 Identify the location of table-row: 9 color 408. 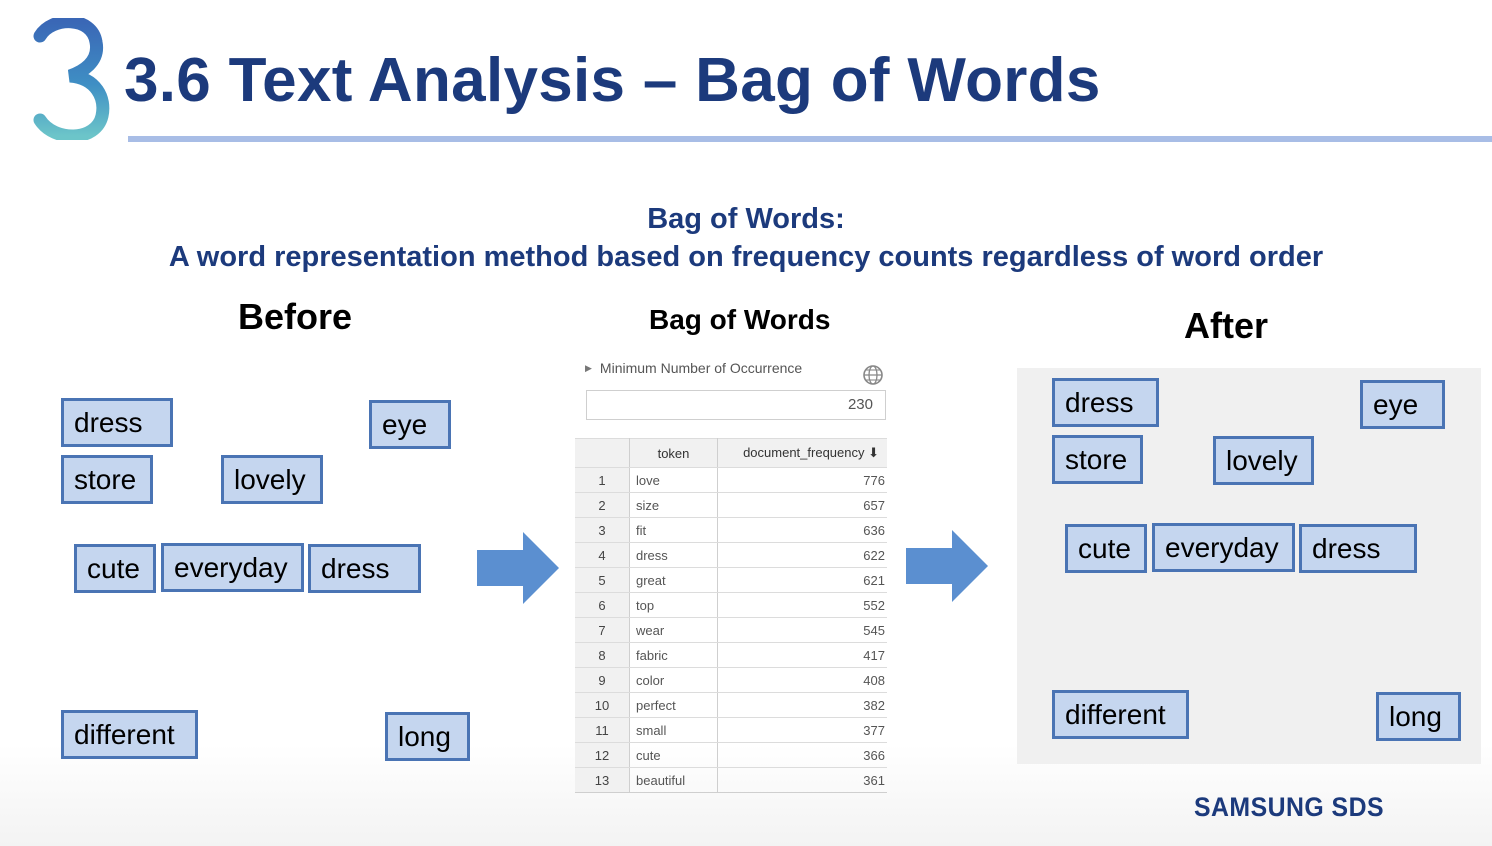
(731, 680).